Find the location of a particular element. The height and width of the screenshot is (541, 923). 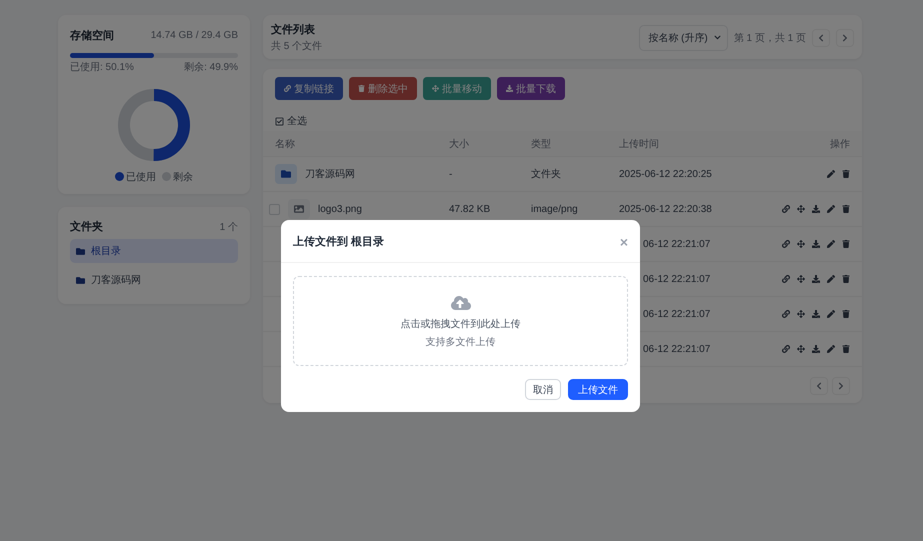

table-cell-text: 2025-06-12 22:20:38 is located at coordinates (666, 209).